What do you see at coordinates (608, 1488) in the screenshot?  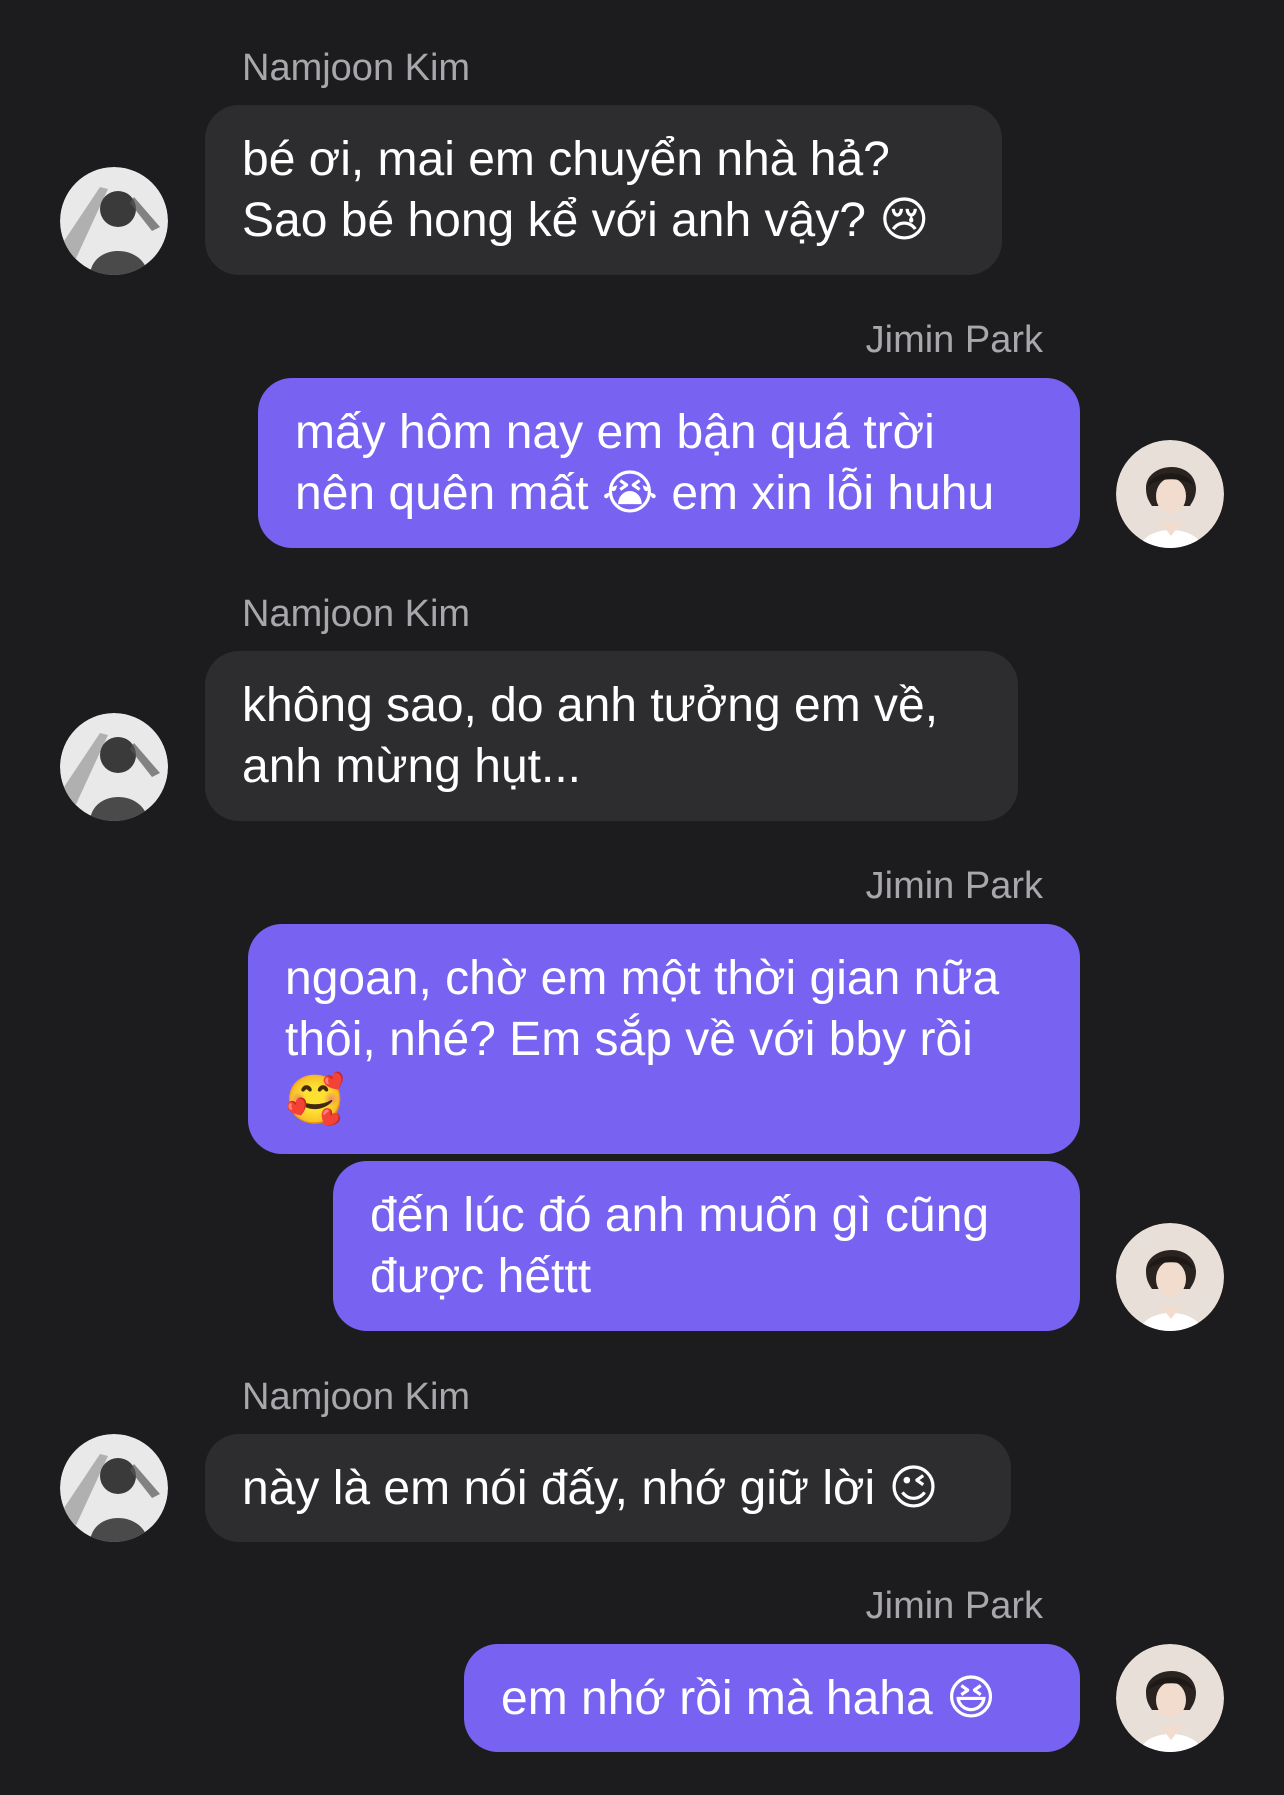 I see `message-bubble-incoming: này là em nói đấy, nhớ giữ lời 😉` at bounding box center [608, 1488].